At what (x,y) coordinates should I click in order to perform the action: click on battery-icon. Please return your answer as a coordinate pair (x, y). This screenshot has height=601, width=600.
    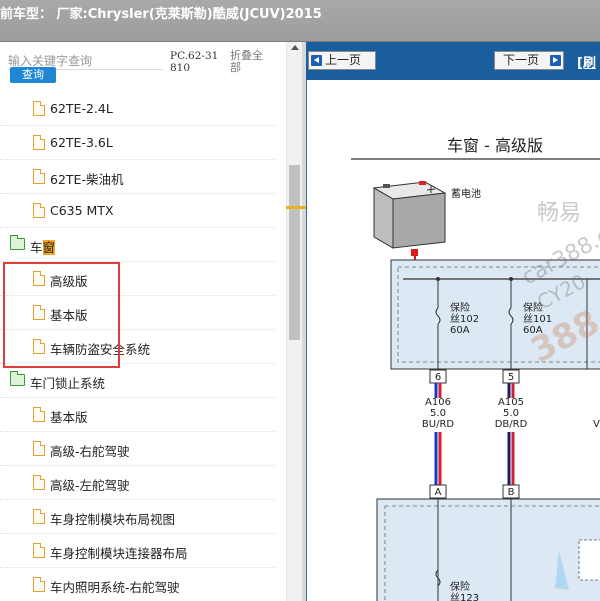
    Looking at the image, I should click on (409, 215).